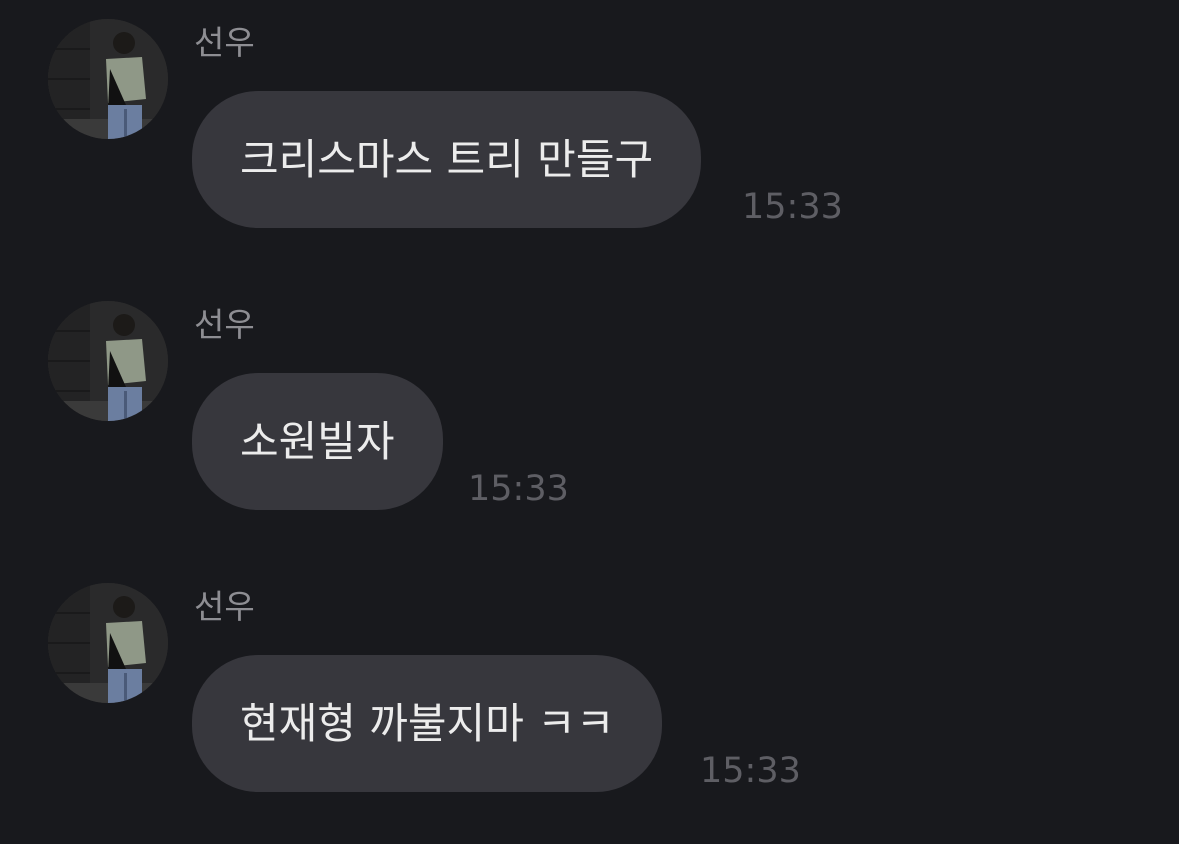 This screenshot has height=844, width=1179. Describe the element at coordinates (317, 441) in the screenshot. I see `message-bubble: 소원빌자` at that location.